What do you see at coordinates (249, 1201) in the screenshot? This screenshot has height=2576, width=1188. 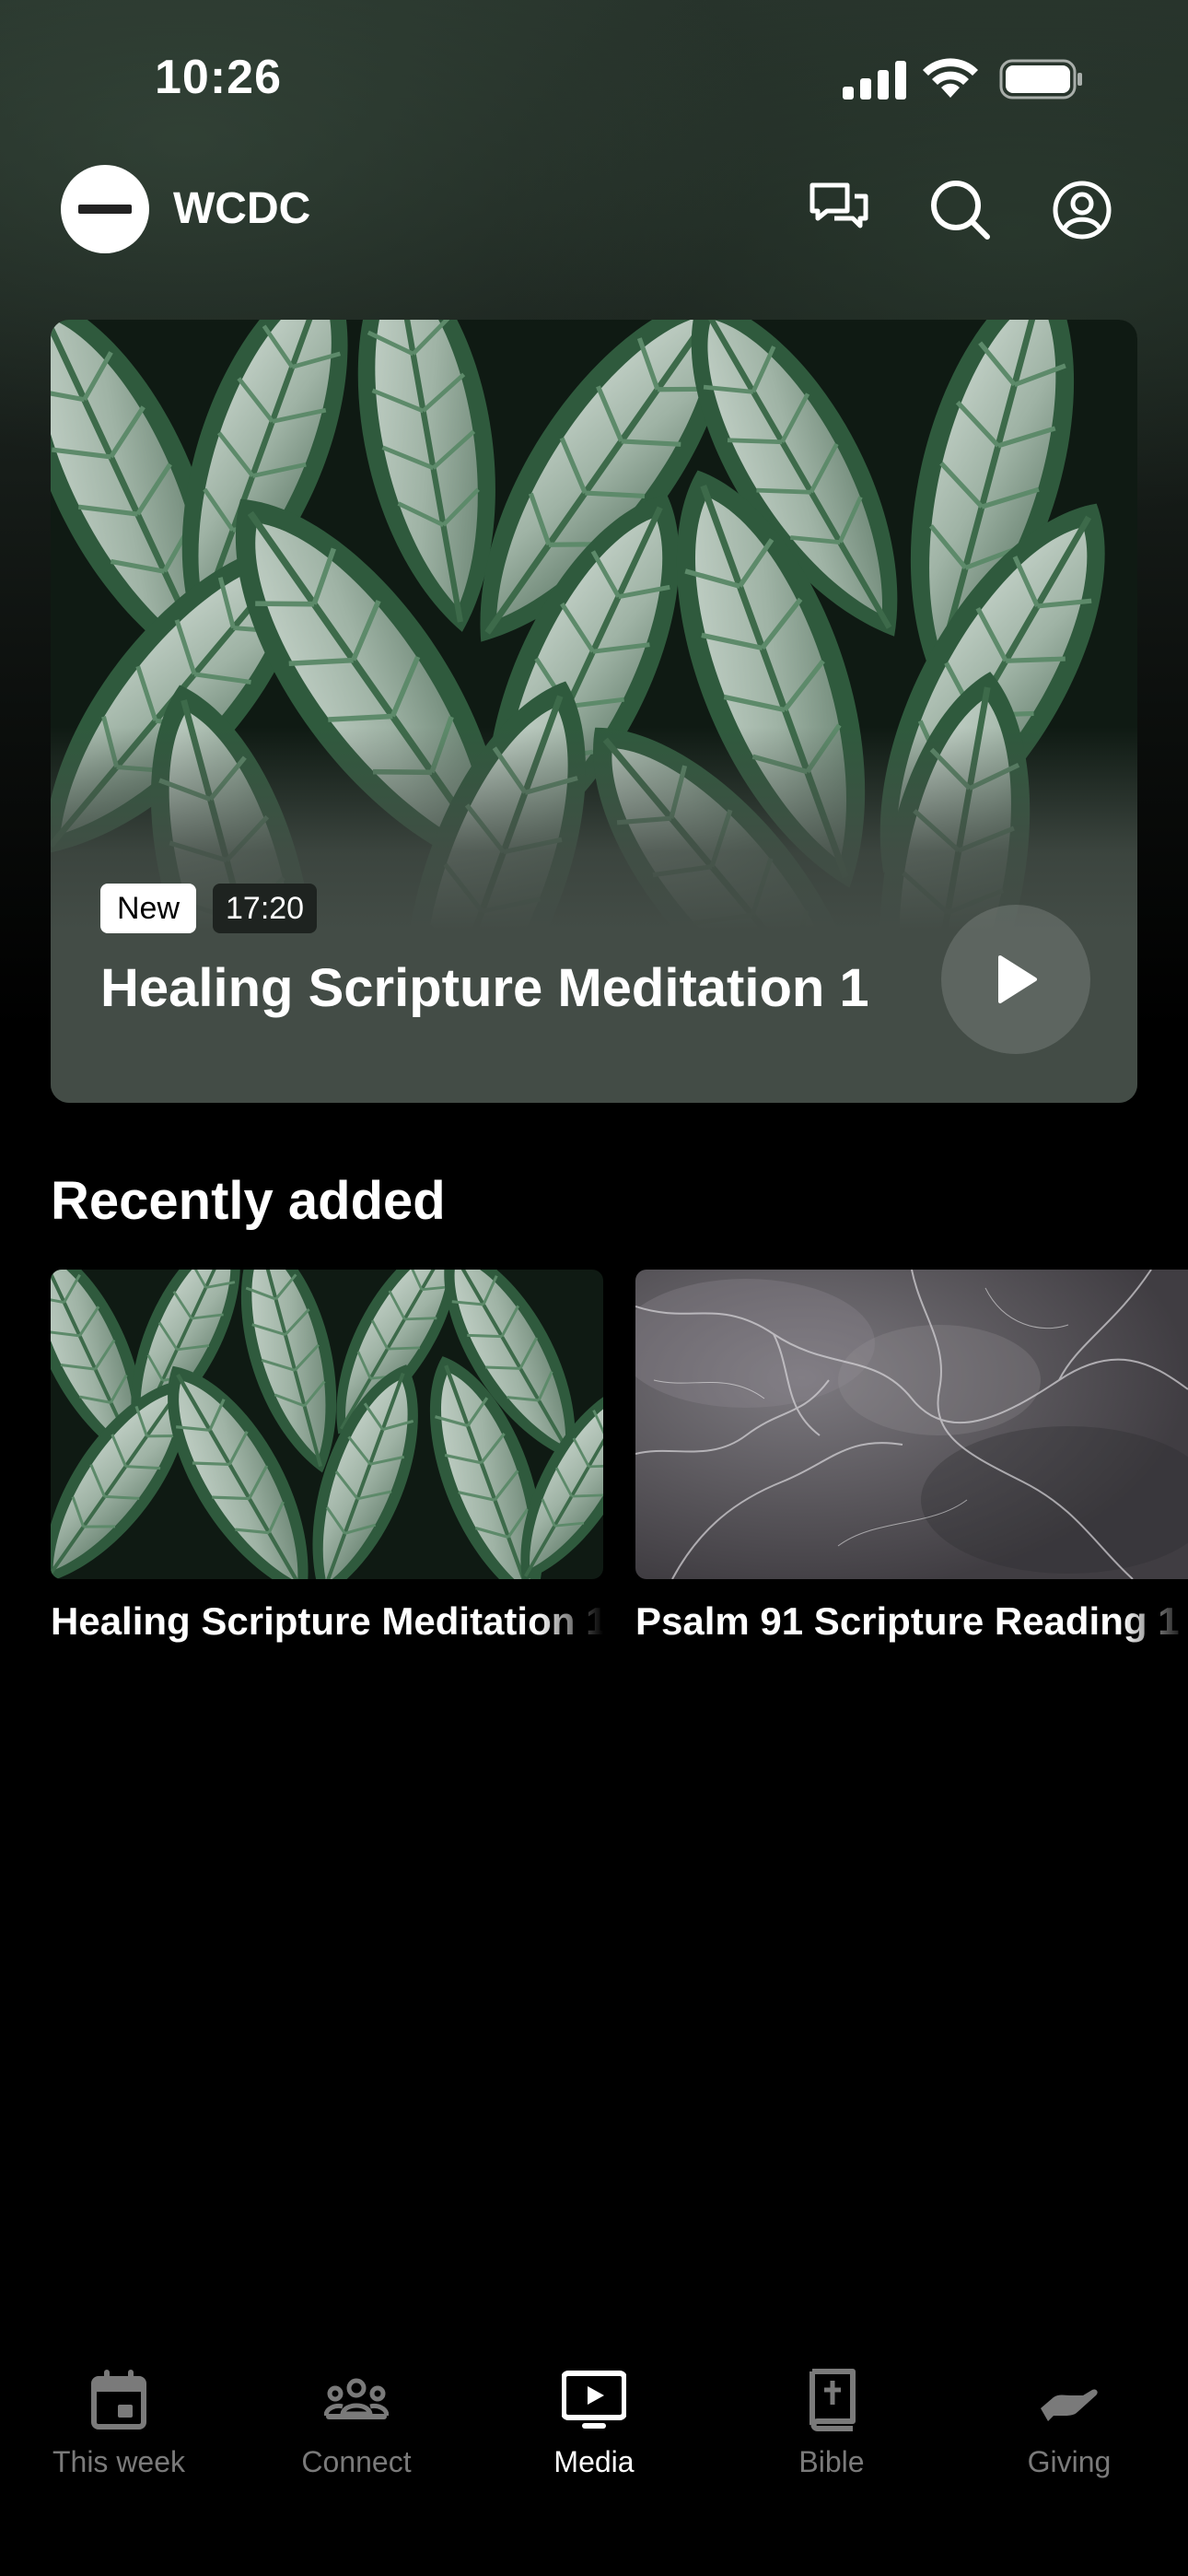 I see `section-title-recently-added: Recently added` at bounding box center [249, 1201].